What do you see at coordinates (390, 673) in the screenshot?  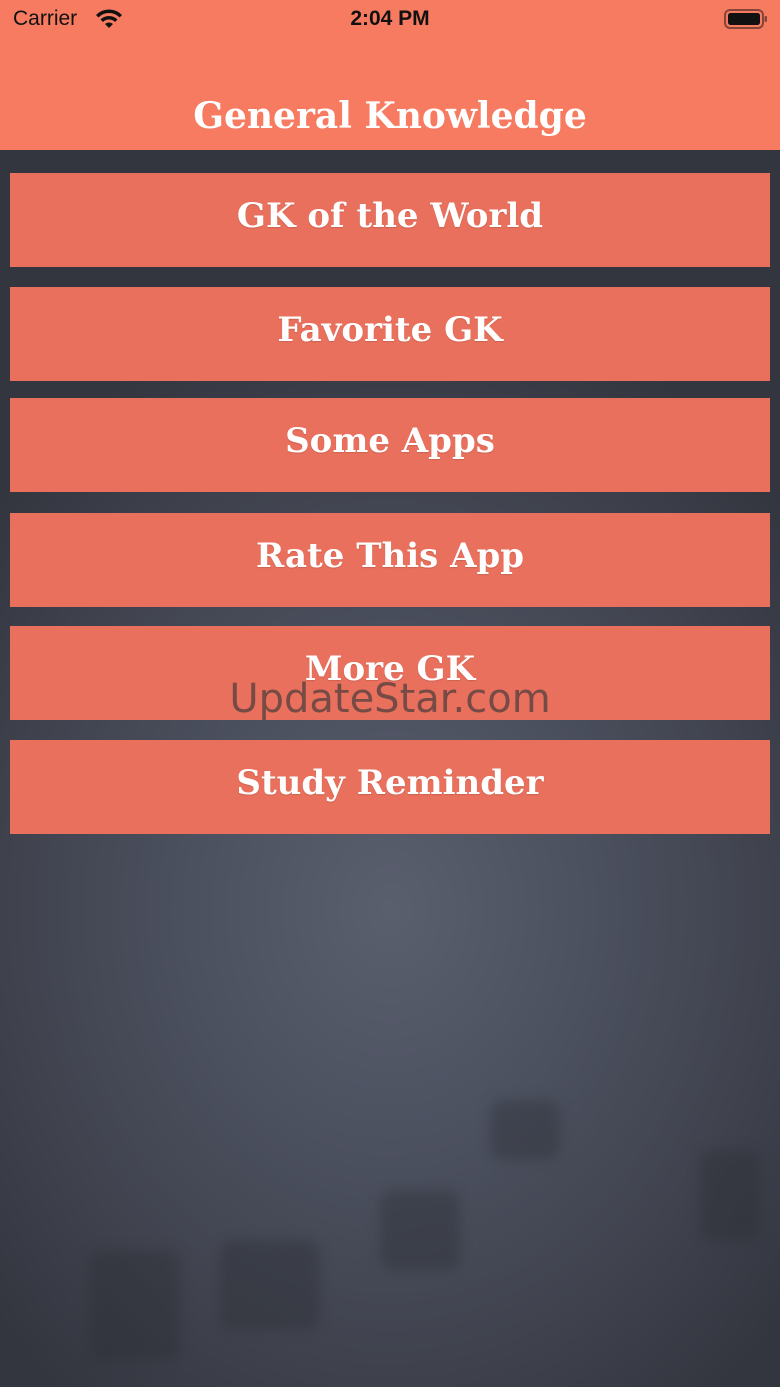 I see `menu-button-more-gk: More GK` at bounding box center [390, 673].